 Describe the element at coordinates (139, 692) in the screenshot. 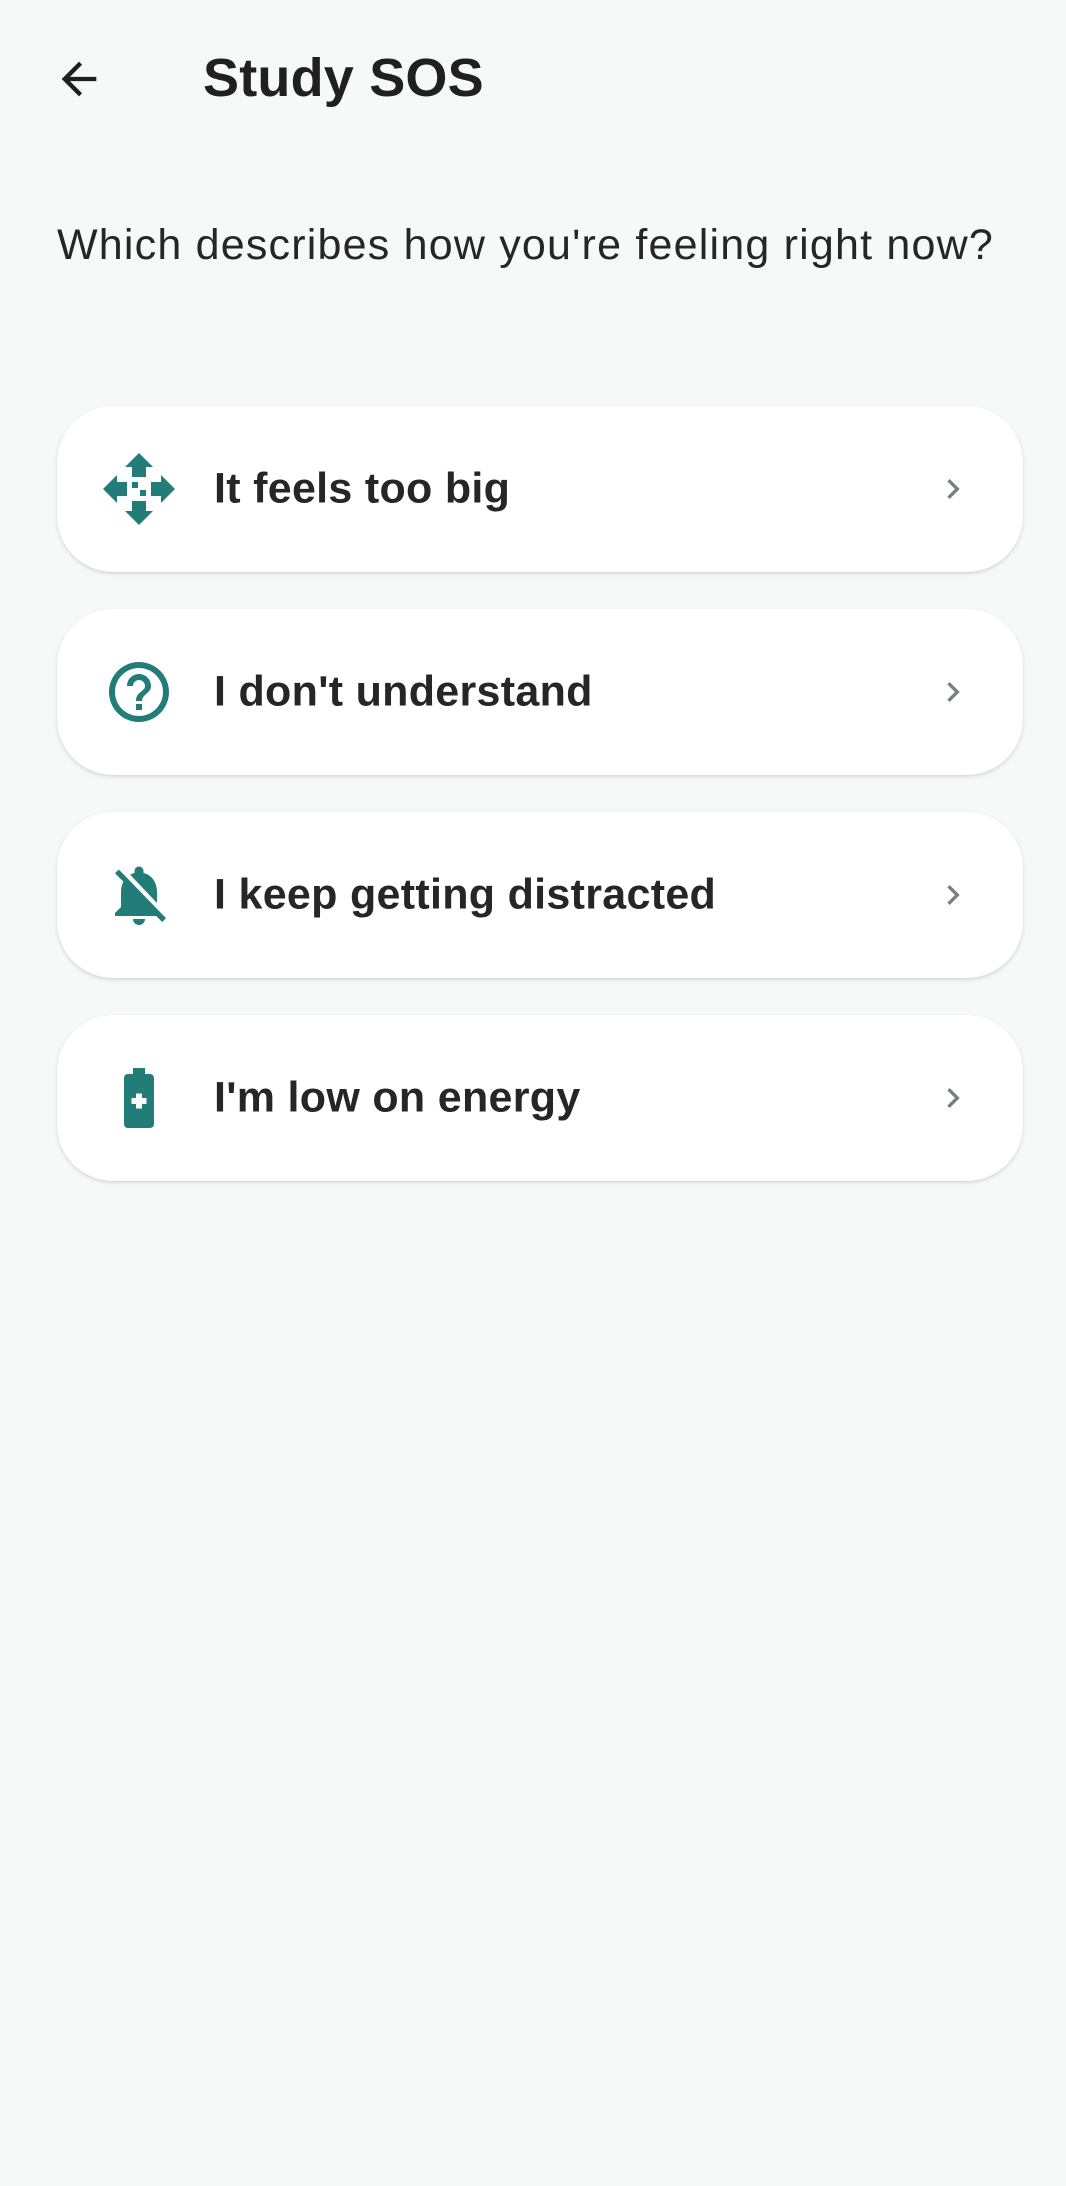

I see `help-circle-icon` at that location.